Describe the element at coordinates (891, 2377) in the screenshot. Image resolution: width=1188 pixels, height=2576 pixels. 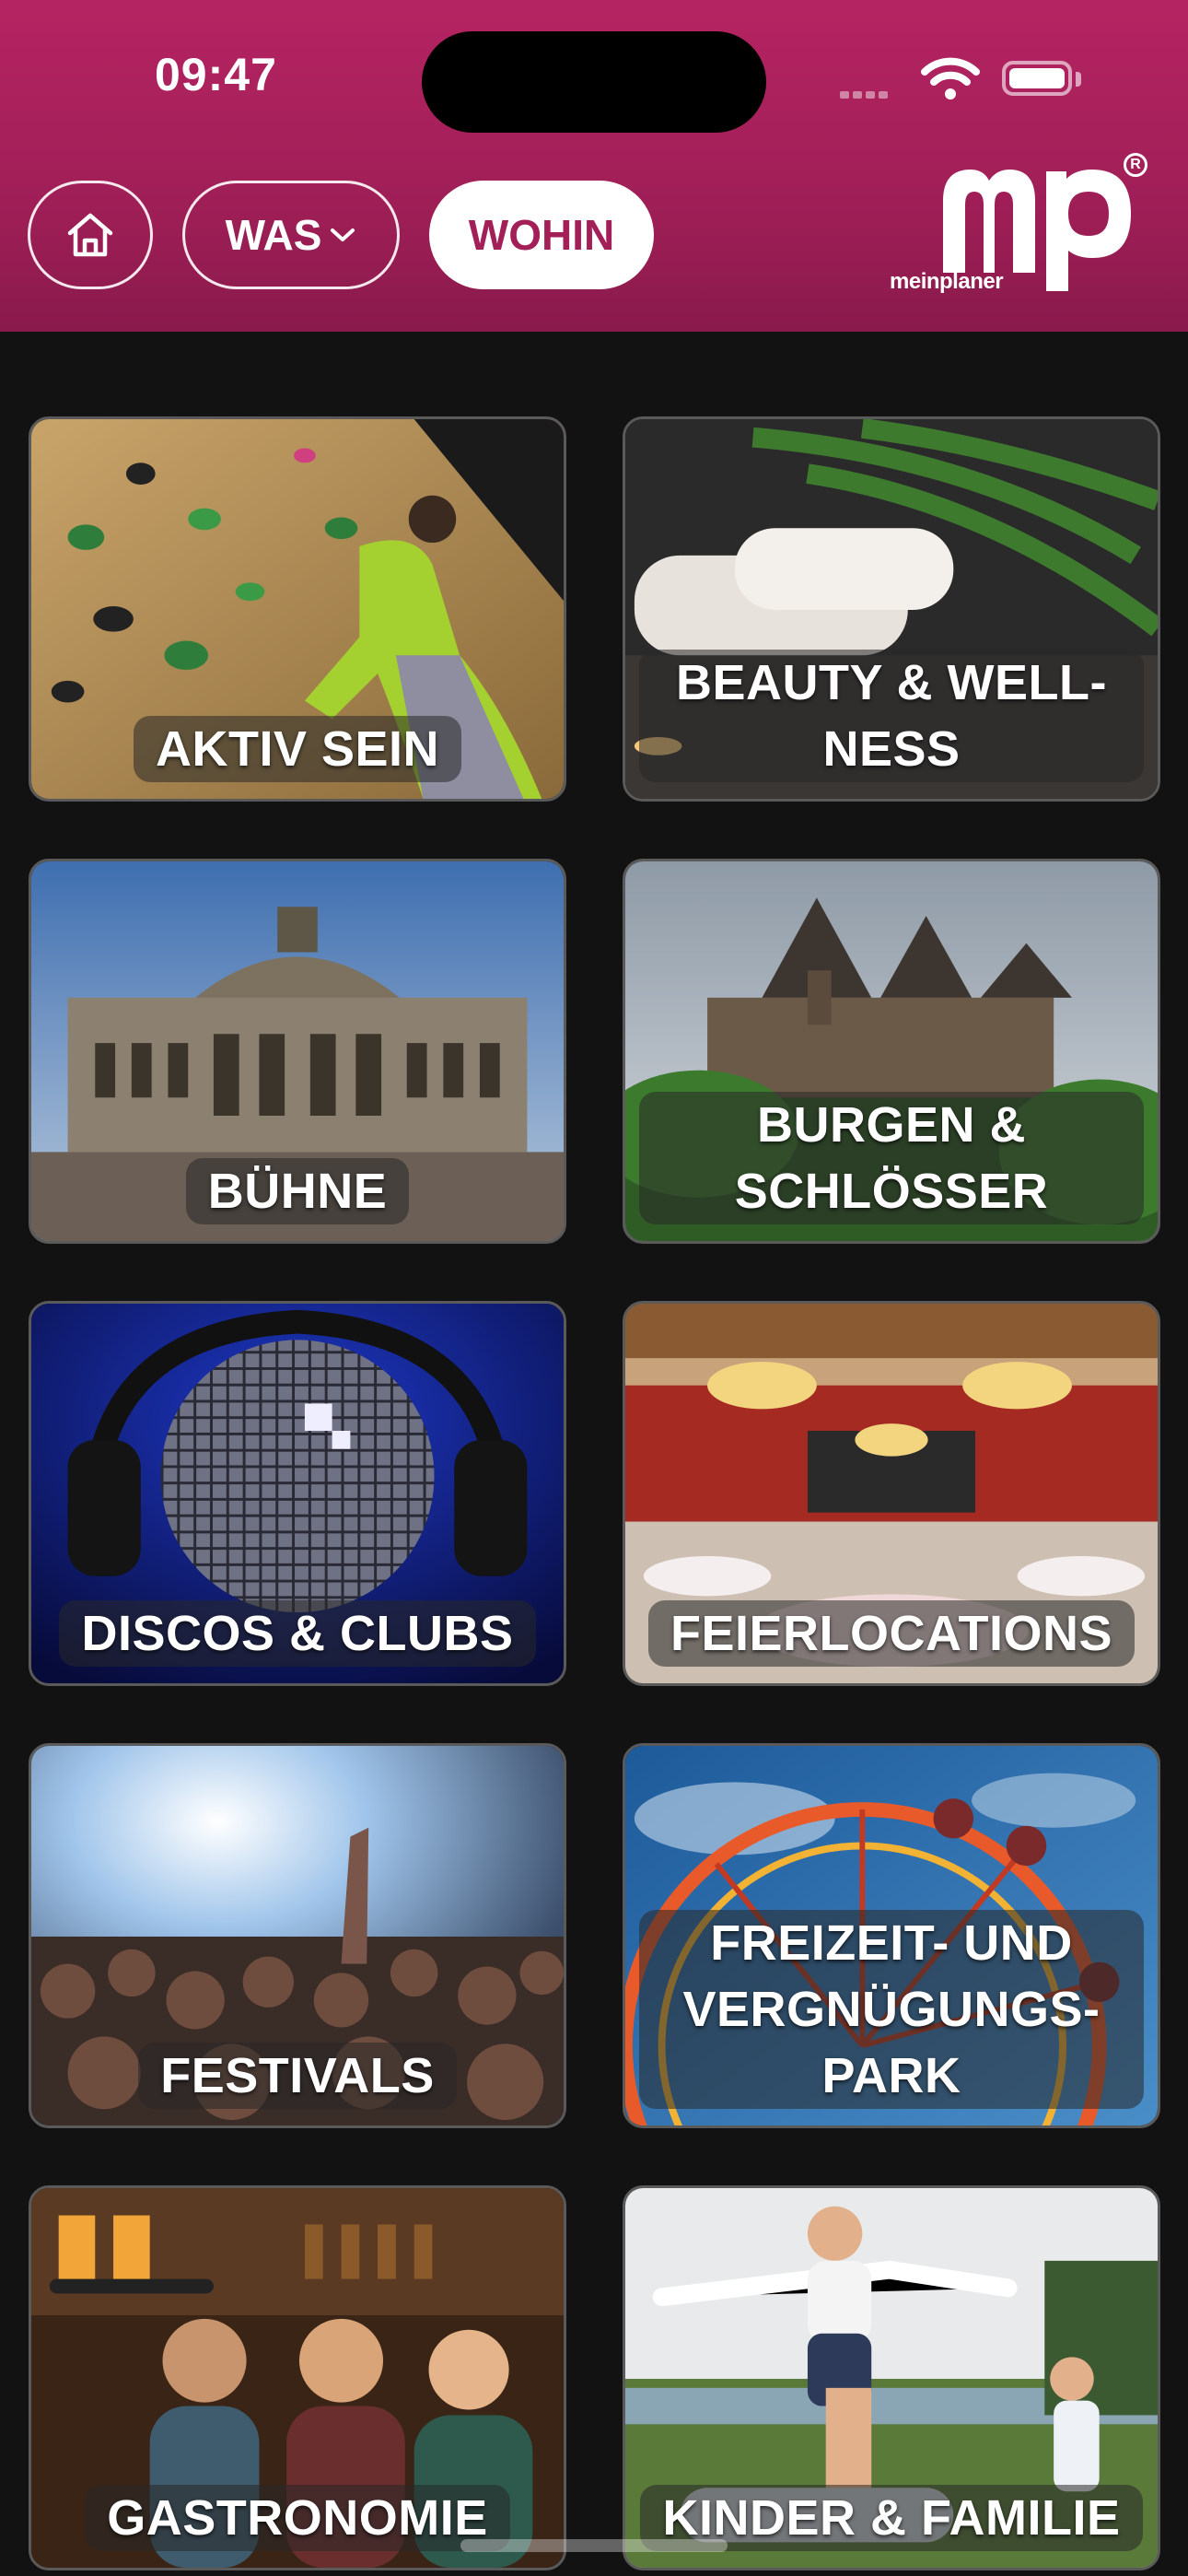
I see `category-tile-kinder-familie: KINDER & FAMILIE` at that location.